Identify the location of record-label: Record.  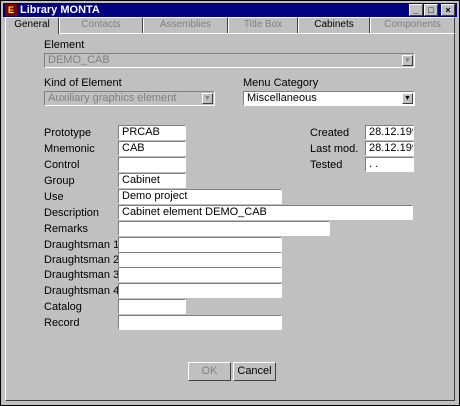
(62, 323).